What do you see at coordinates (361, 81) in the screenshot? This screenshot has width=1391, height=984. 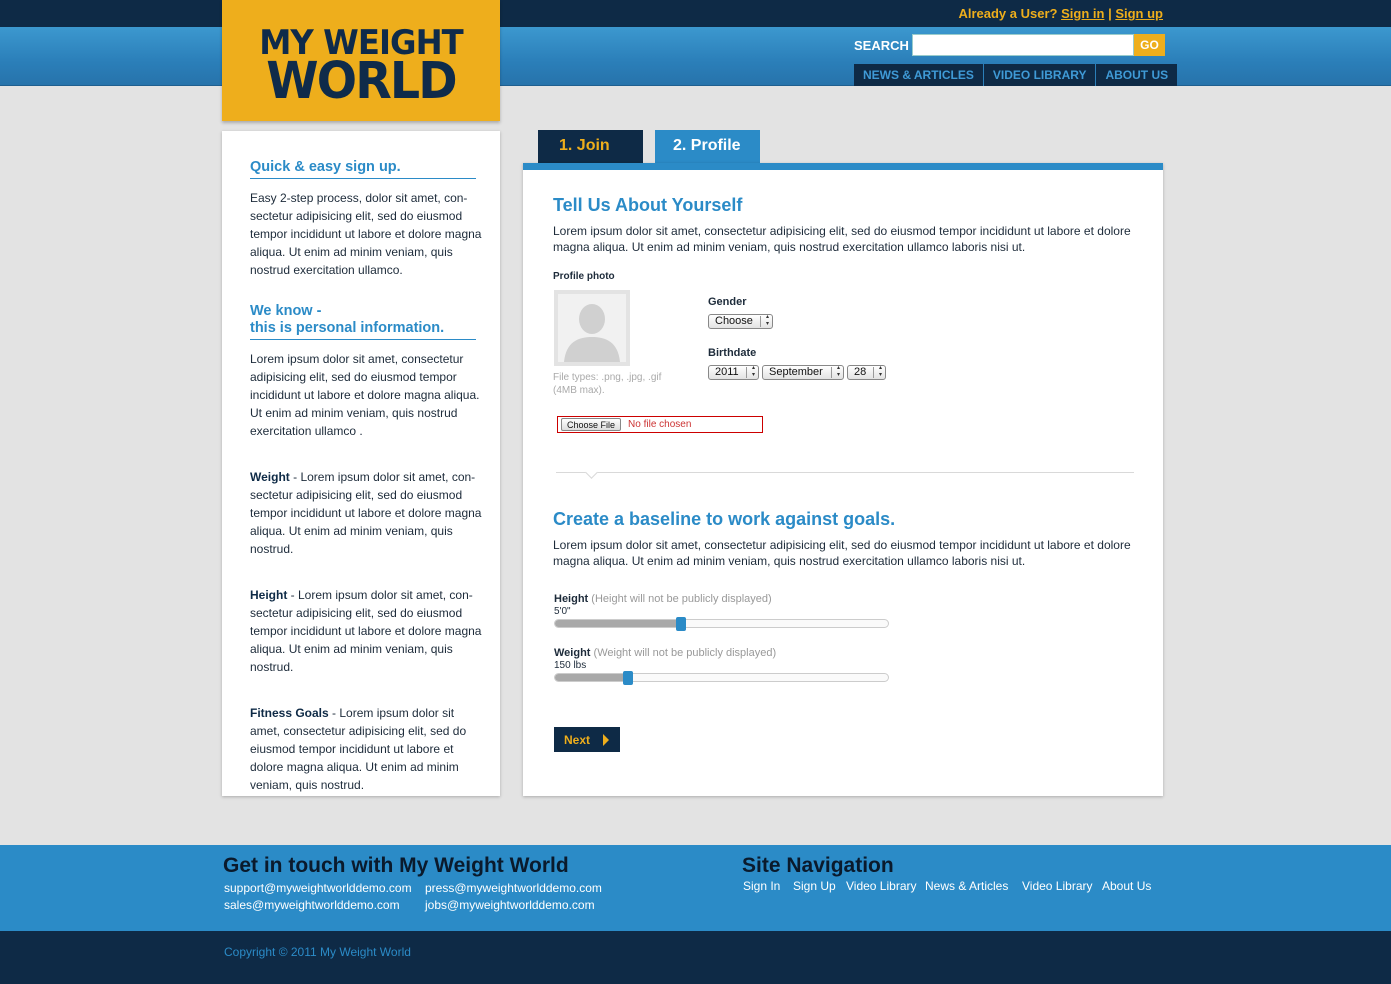 I see `logo-line2: WORLD` at bounding box center [361, 81].